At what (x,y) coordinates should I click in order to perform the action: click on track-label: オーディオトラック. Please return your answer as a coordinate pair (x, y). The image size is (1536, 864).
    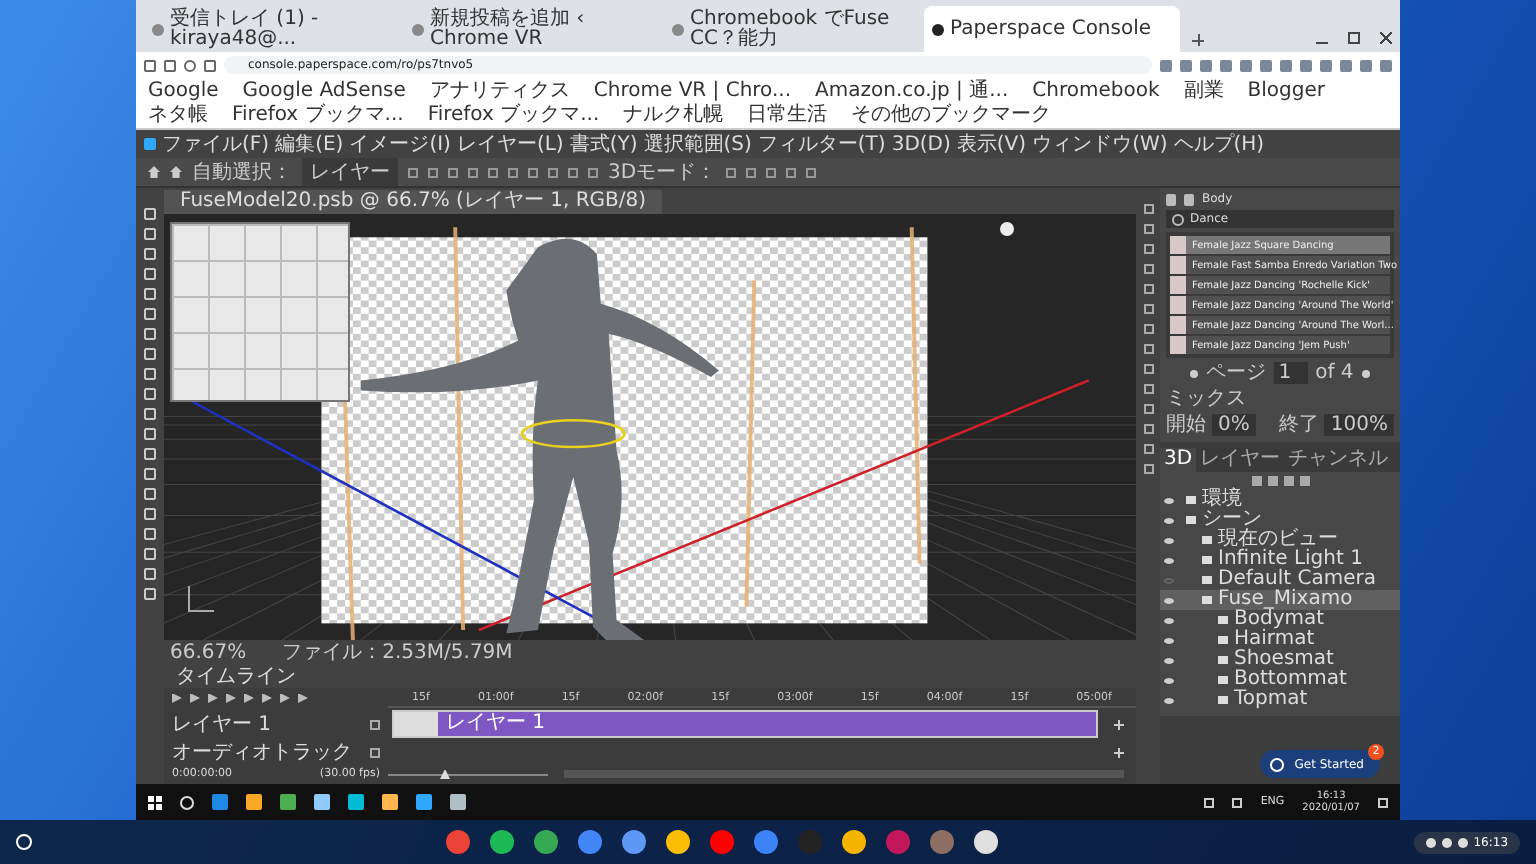
    Looking at the image, I should click on (262, 752).